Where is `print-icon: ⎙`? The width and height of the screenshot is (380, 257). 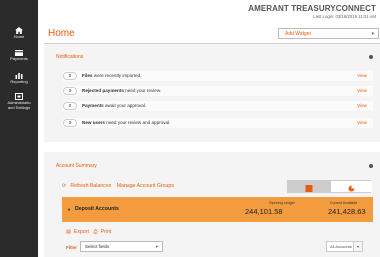
print-icon: ⎙ is located at coordinates (95, 232).